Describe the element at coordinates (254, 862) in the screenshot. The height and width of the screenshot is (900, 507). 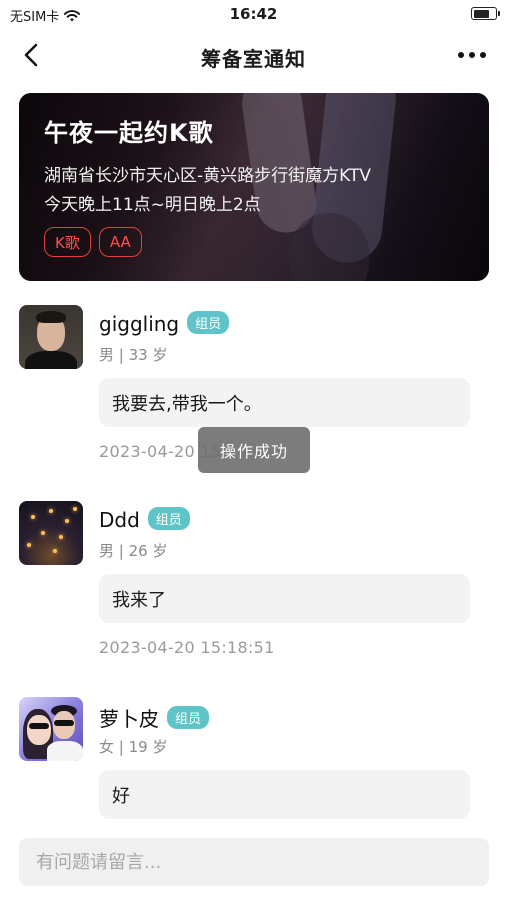
I see `comment-input` at that location.